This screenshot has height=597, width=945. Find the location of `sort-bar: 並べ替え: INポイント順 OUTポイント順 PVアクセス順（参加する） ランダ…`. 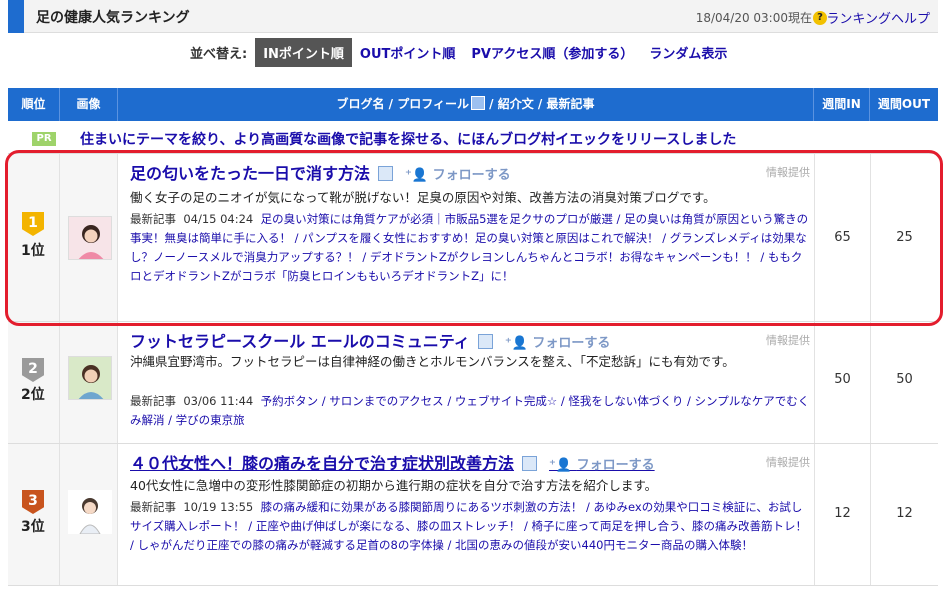

sort-bar: 並べ替え: INポイント順 OUTポイント順 PVアクセス順（参加する） ランダ… is located at coordinates (462, 52).